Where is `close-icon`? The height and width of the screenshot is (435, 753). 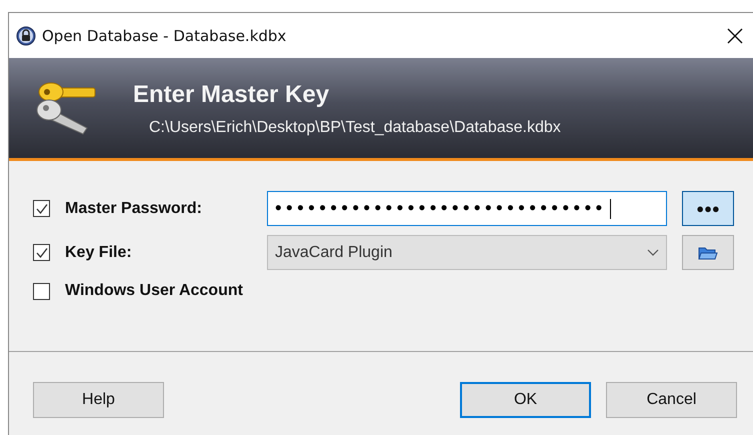 close-icon is located at coordinates (735, 36).